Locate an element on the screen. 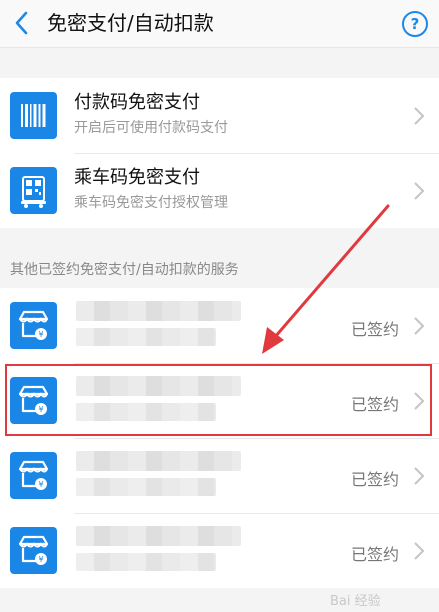 The image size is (439, 612). qr-code-icon is located at coordinates (33, 190).